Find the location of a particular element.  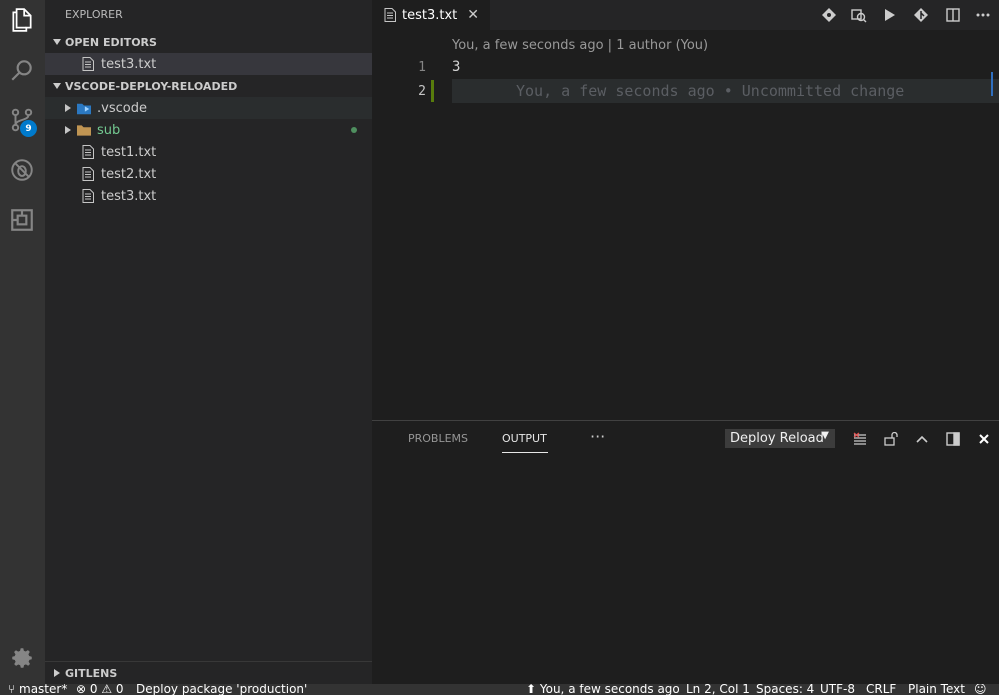

tree-item-test2: test2.txt is located at coordinates (208, 174).